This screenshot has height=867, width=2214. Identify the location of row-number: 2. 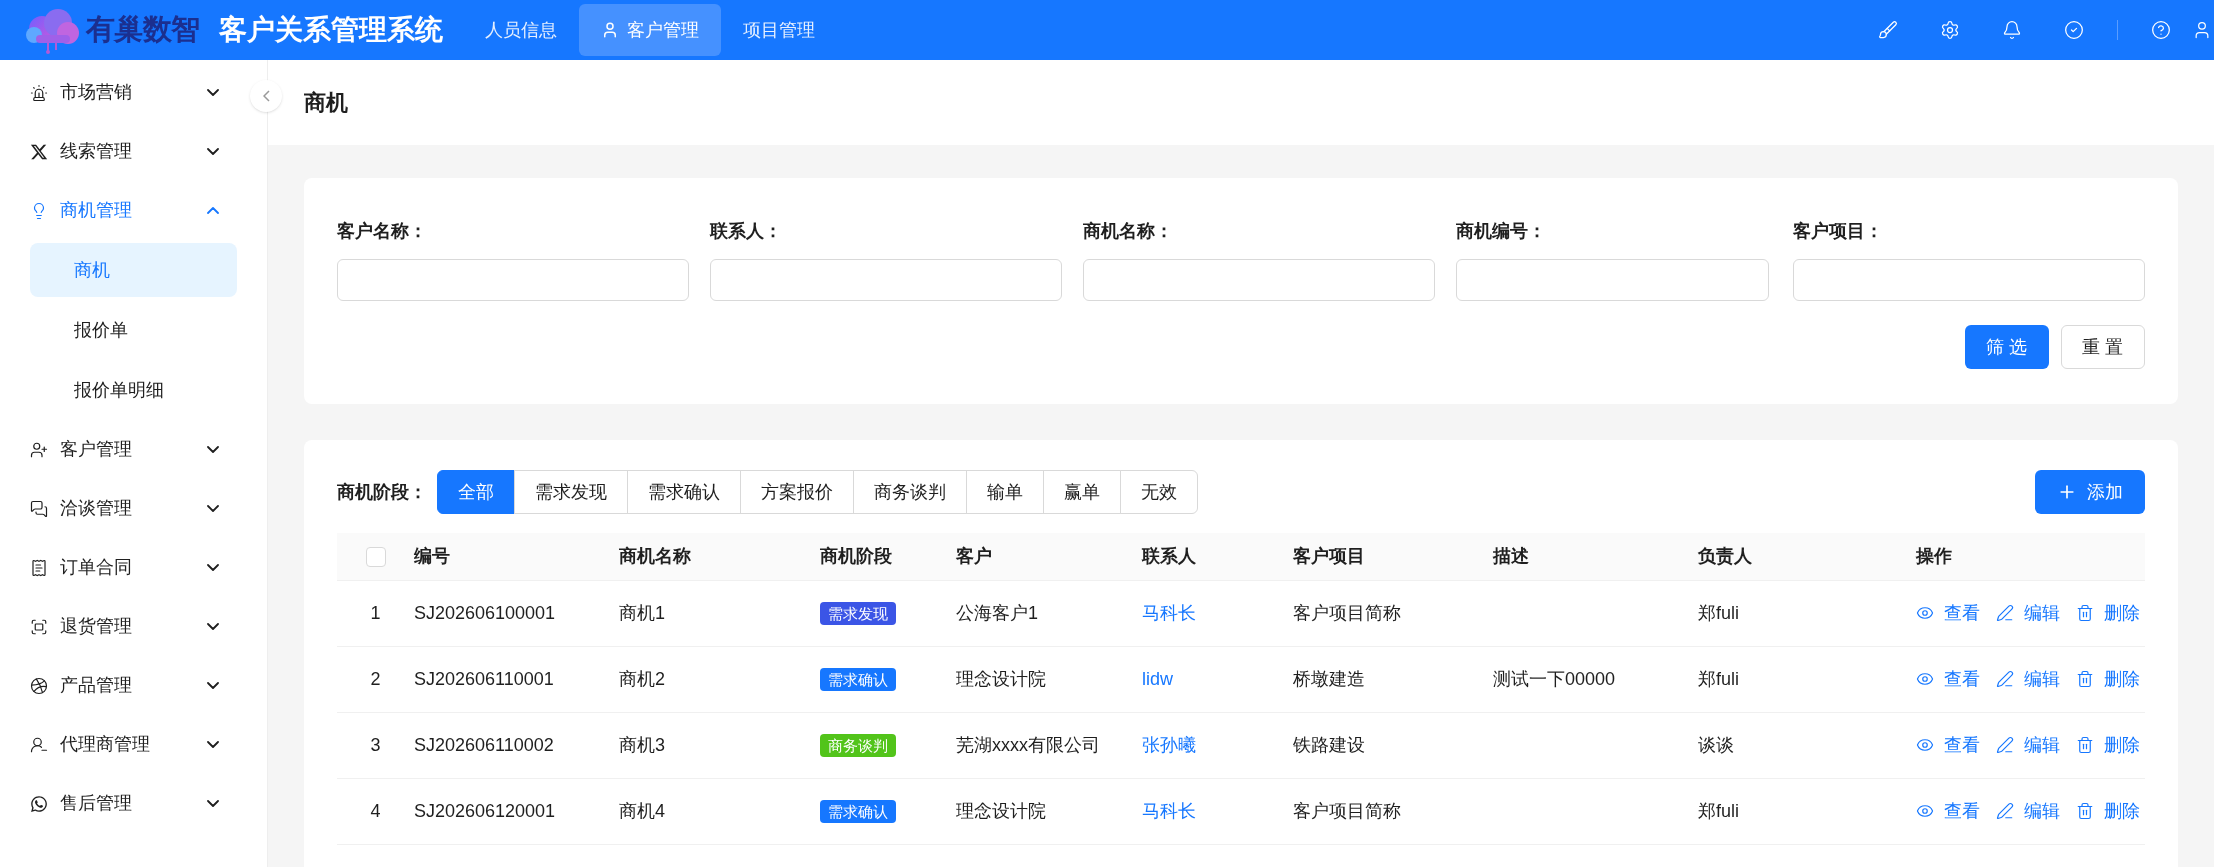
(375, 679).